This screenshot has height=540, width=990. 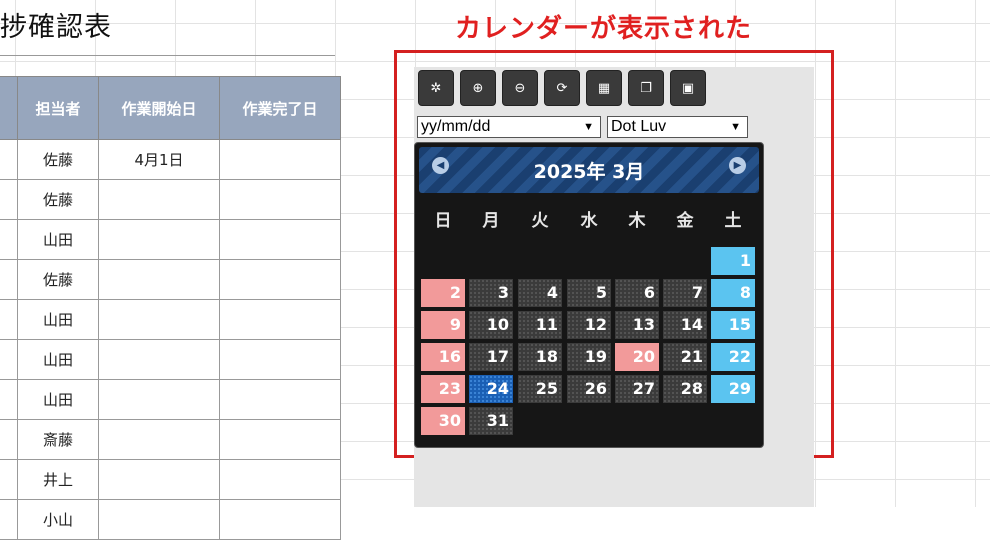 What do you see at coordinates (456, 126) in the screenshot?
I see `date-format-value: yy/mm/dd` at bounding box center [456, 126].